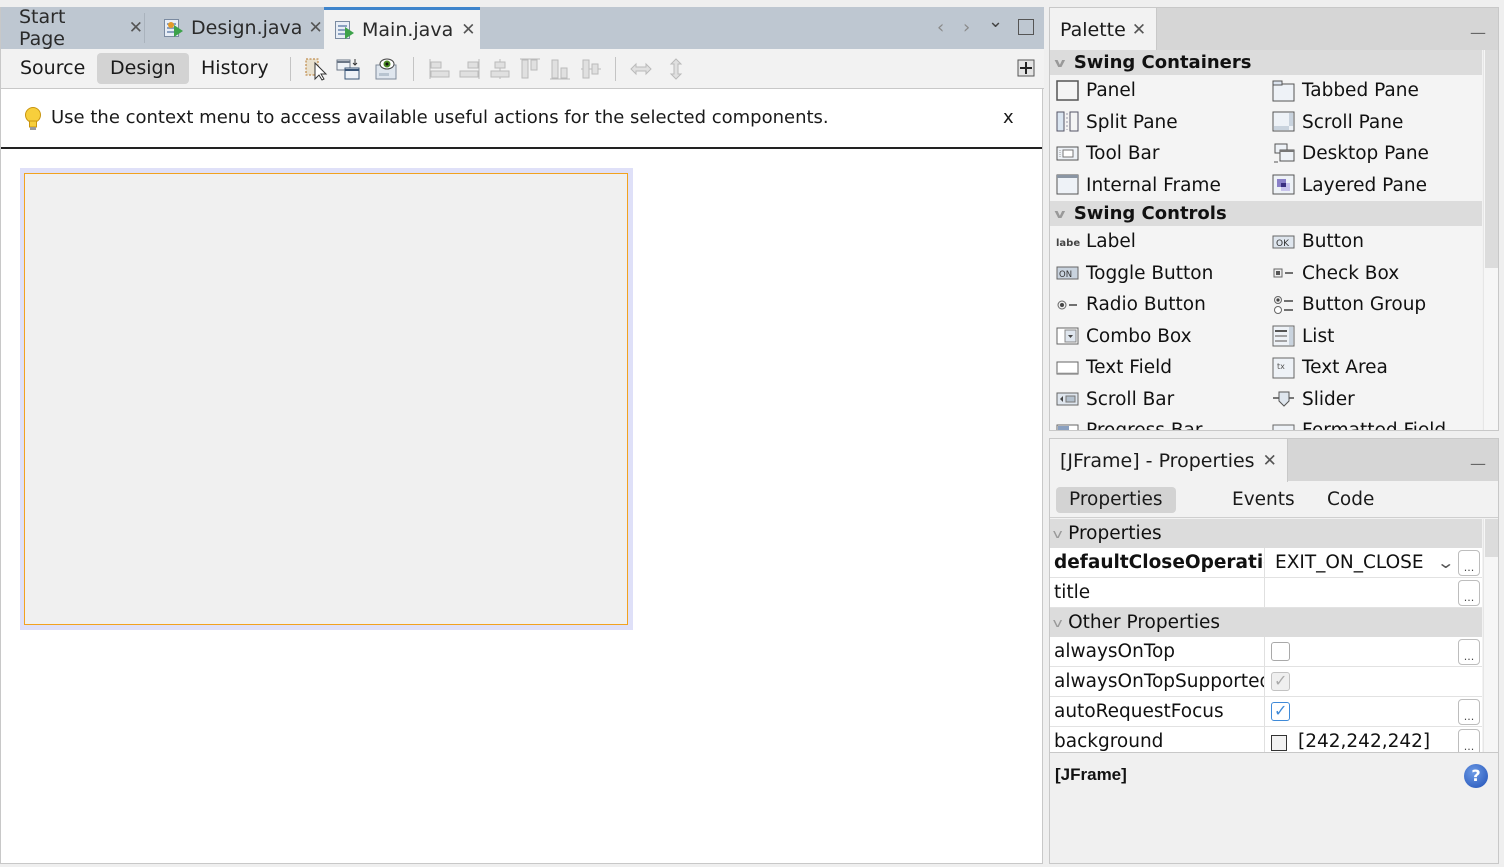 Image resolution: width=1504 pixels, height=867 pixels. Describe the element at coordinates (1158, 400) in the screenshot. I see `palette-item-scroll-bar: Scroll Bar` at that location.